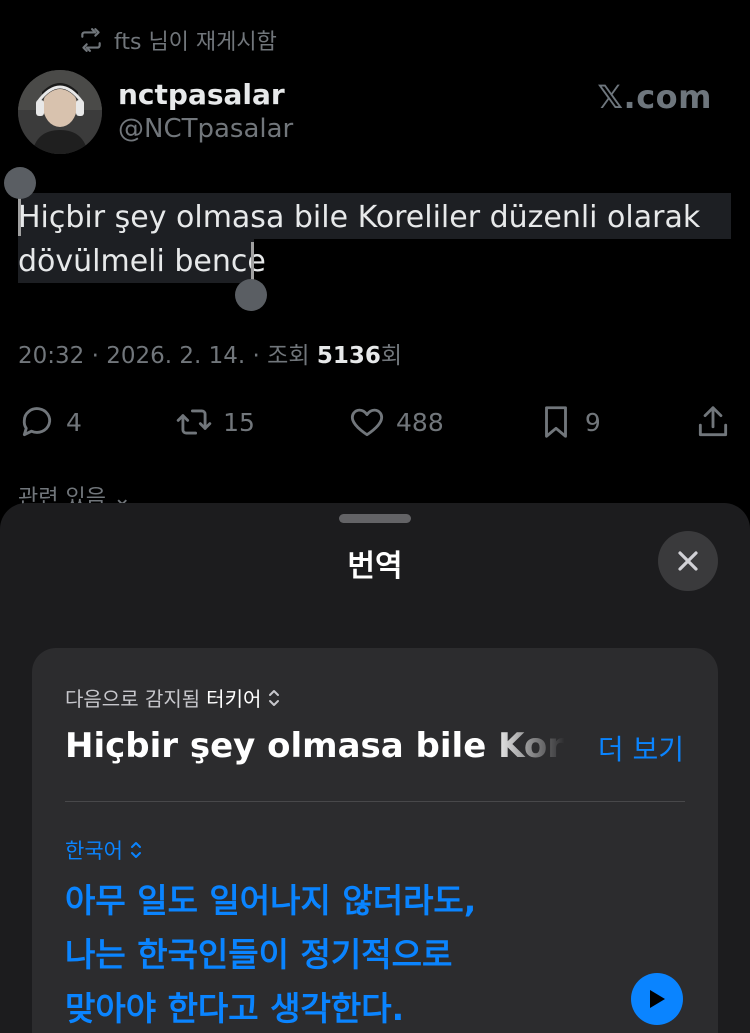 This screenshot has height=1033, width=750. Describe the element at coordinates (235, 1008) in the screenshot. I see `translated-line: 맞아야 한다고 생각한다.` at that location.